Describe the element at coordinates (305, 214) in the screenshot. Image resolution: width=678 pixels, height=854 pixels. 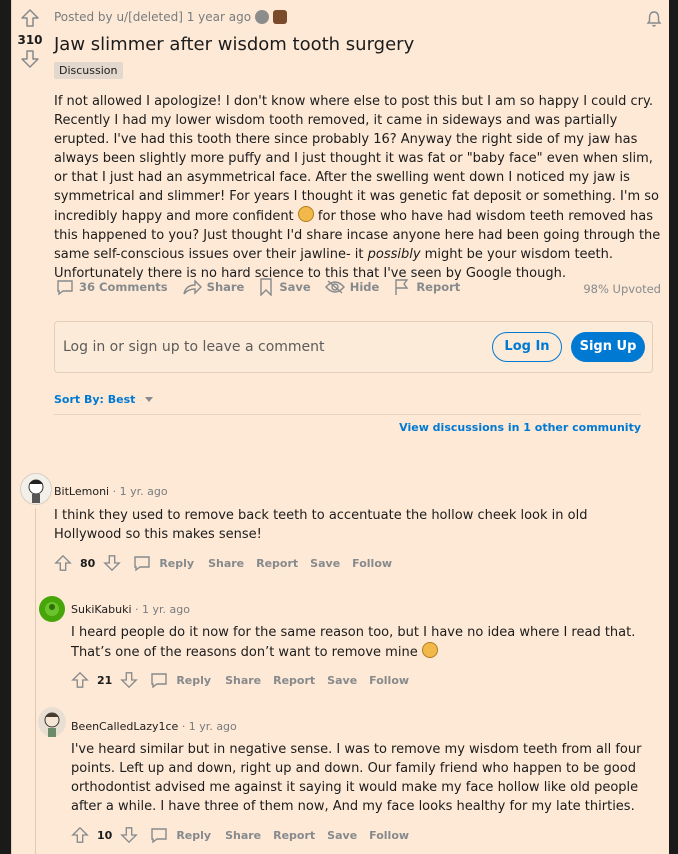
I see `smiley-emoji-icon` at that location.